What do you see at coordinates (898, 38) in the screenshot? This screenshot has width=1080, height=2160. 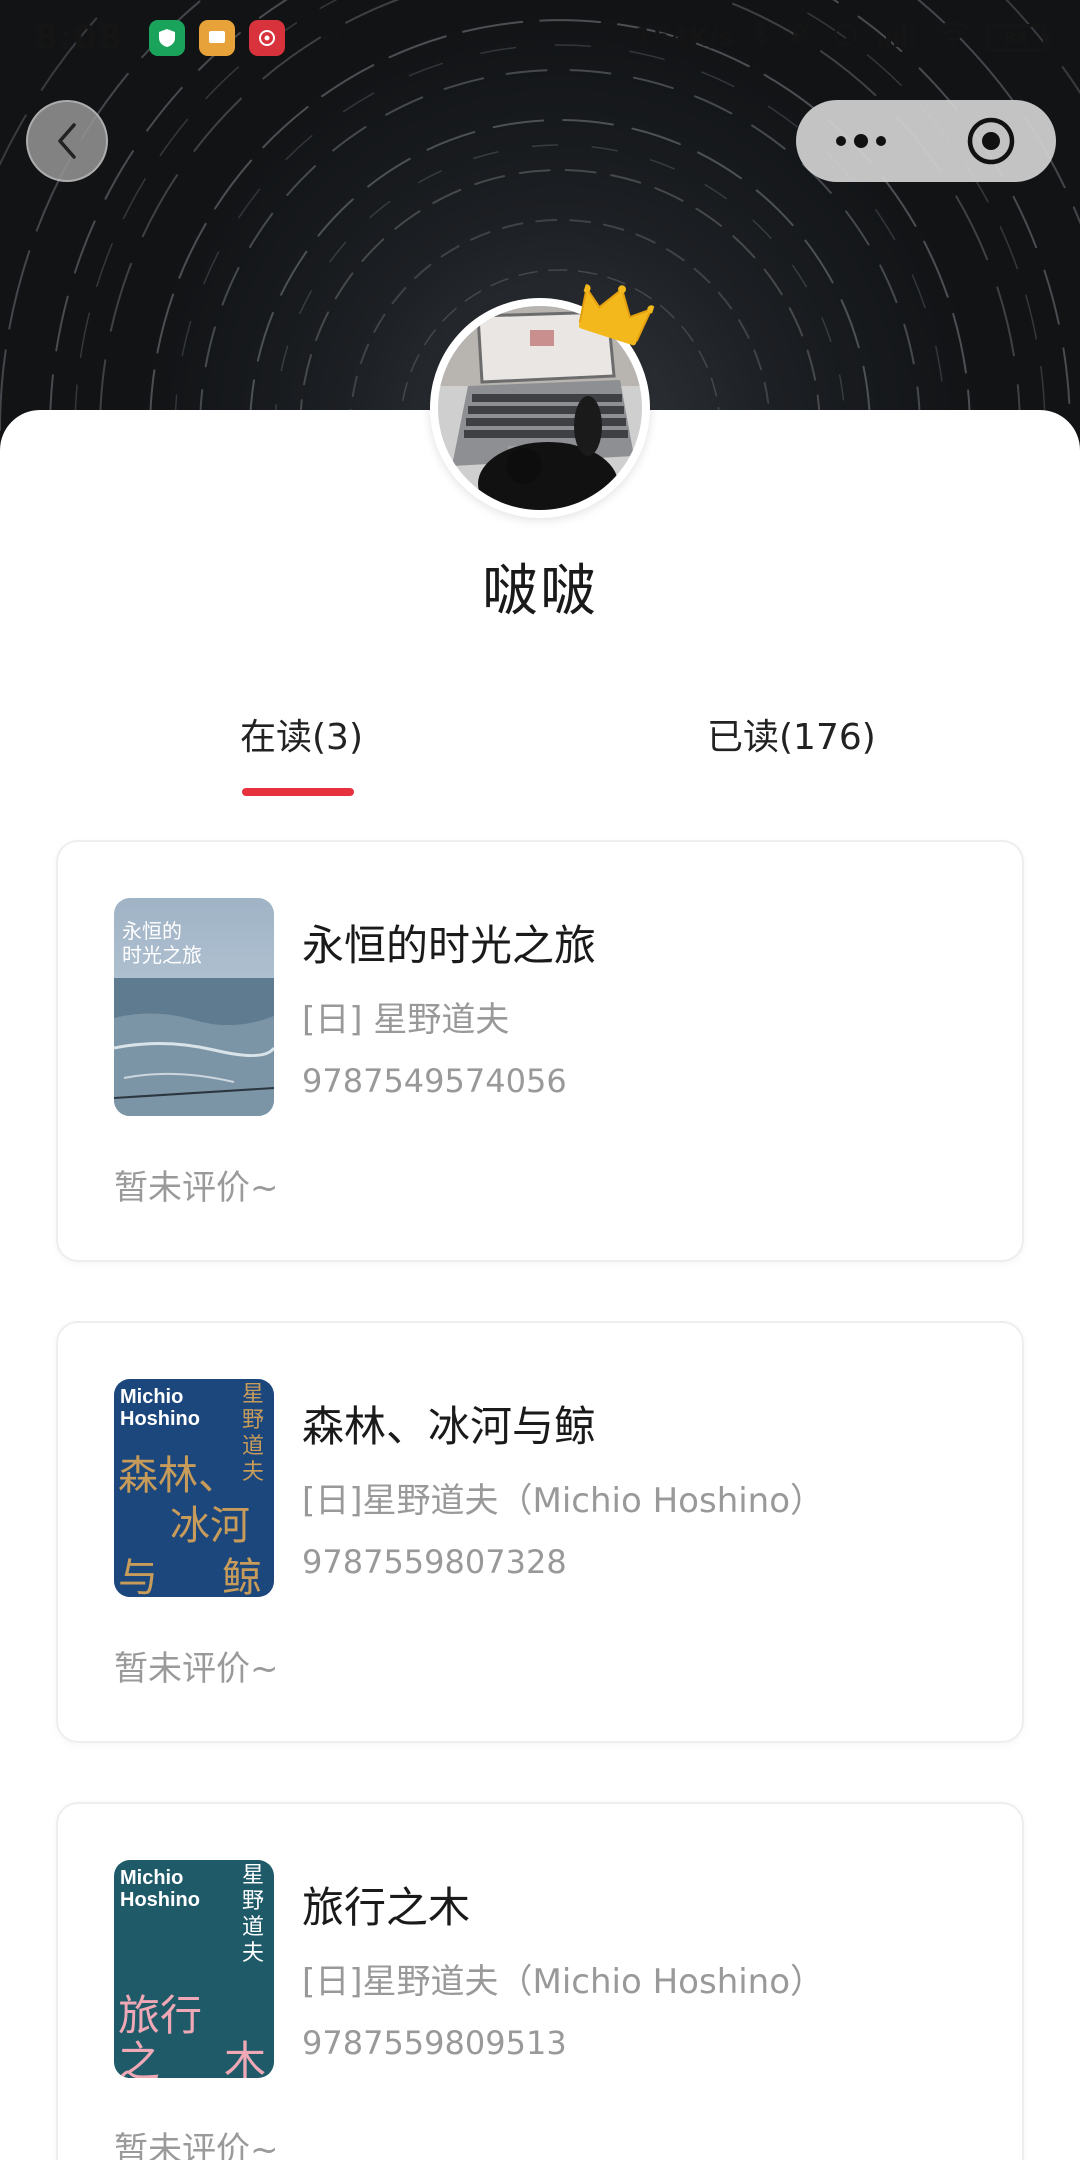 I see `signal-icon` at bounding box center [898, 38].